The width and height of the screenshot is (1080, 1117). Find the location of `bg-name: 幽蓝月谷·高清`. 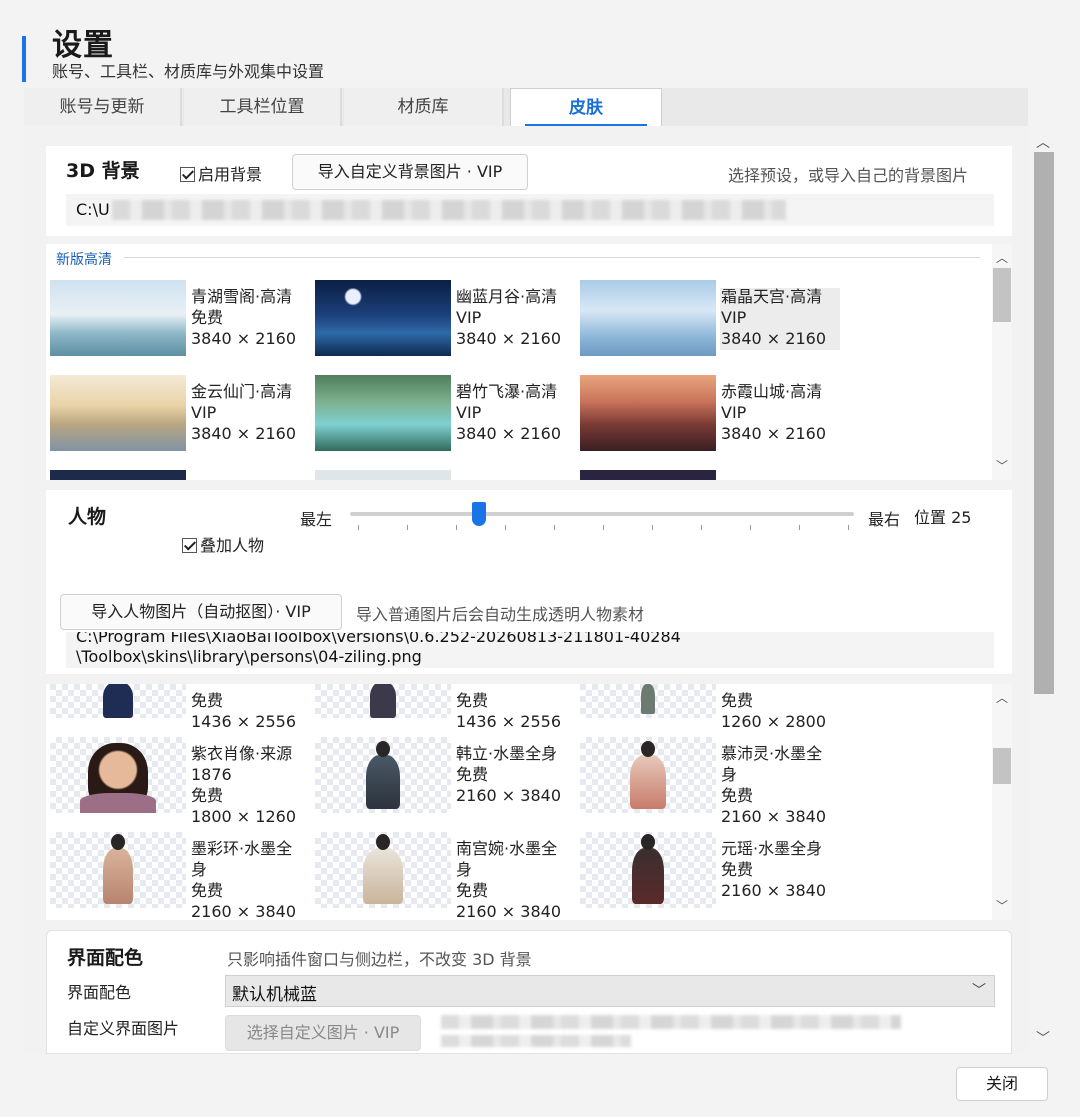

bg-name: 幽蓝月谷·高清 is located at coordinates (507, 296).